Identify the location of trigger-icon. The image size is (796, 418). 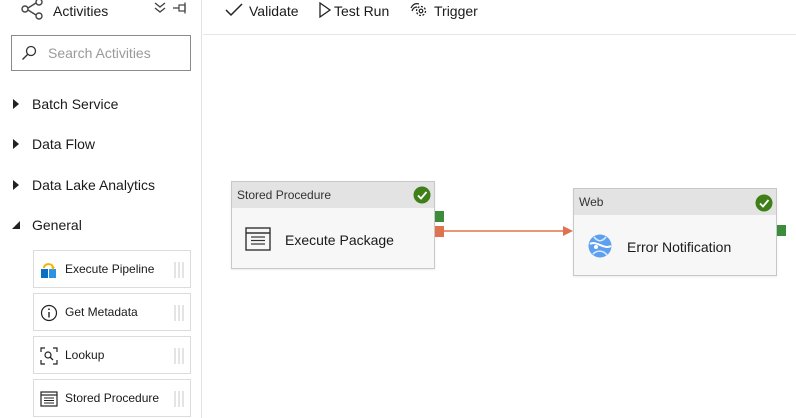
(418, 10).